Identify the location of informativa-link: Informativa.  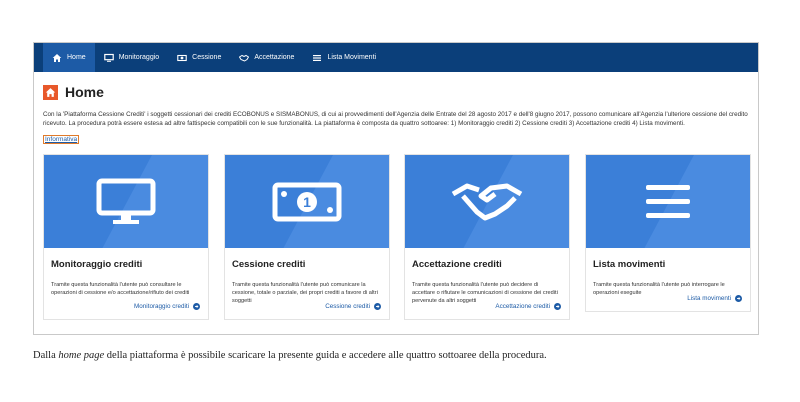
(61, 139).